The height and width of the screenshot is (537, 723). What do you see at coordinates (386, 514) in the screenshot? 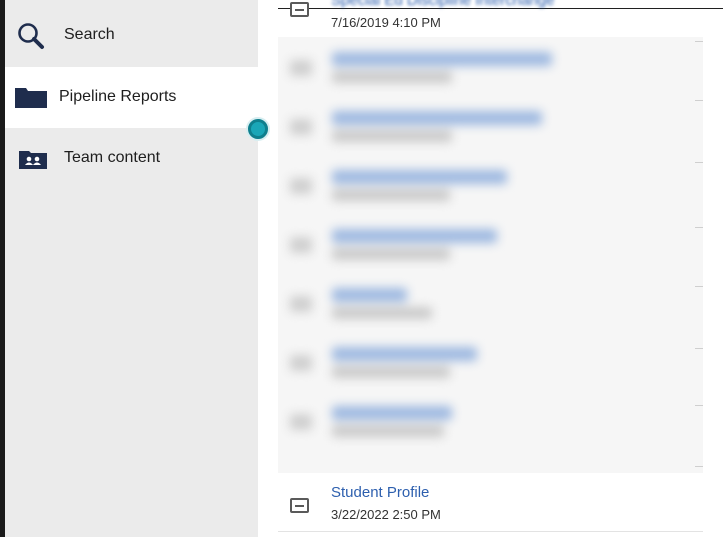
I see `list-item-date: 3/22/2022 2:50 PM` at bounding box center [386, 514].